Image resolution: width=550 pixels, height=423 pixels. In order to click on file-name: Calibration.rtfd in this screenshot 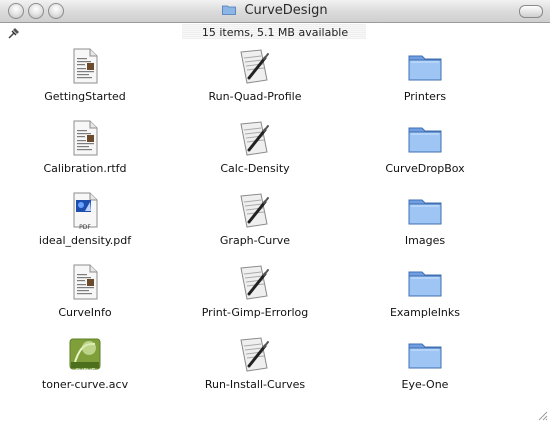, I will do `click(85, 168)`.